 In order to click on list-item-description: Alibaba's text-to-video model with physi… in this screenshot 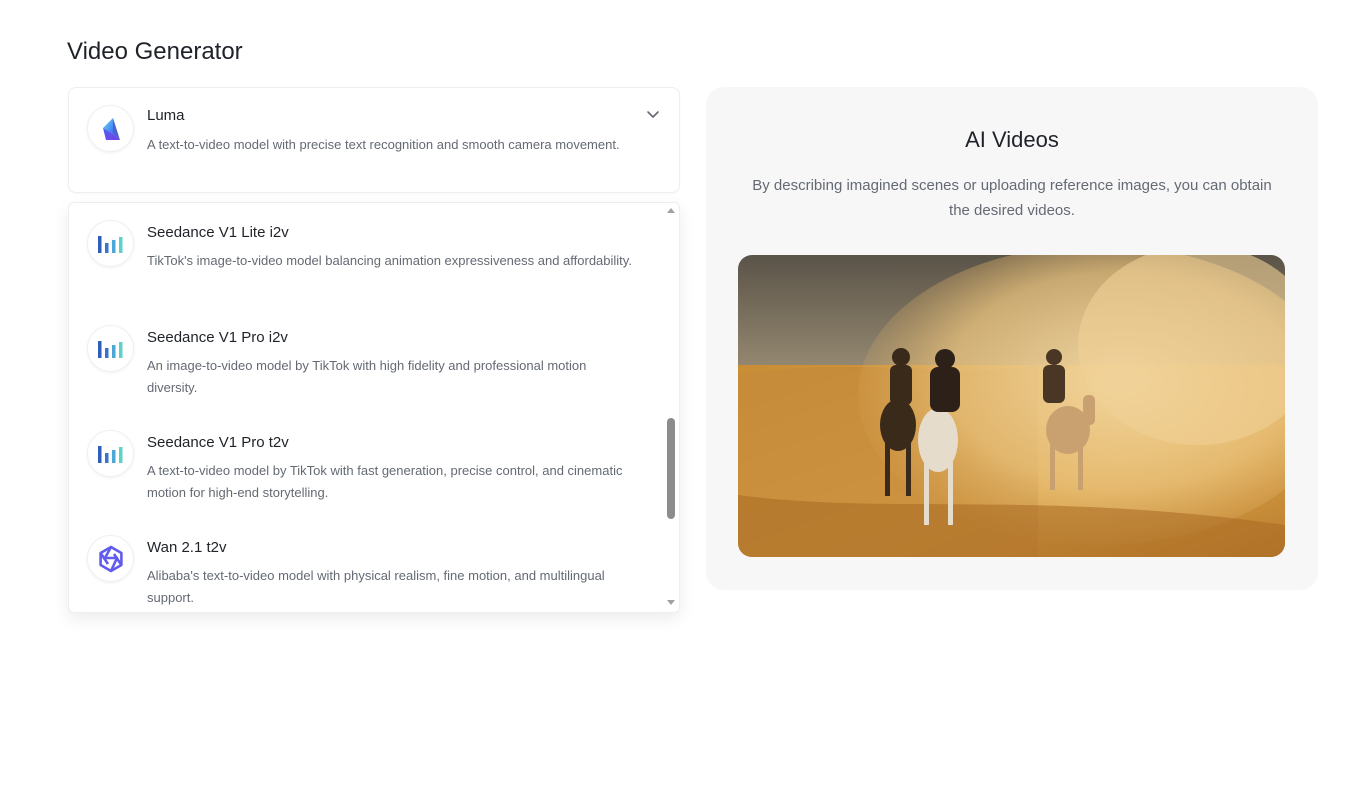, I will do `click(376, 586)`.